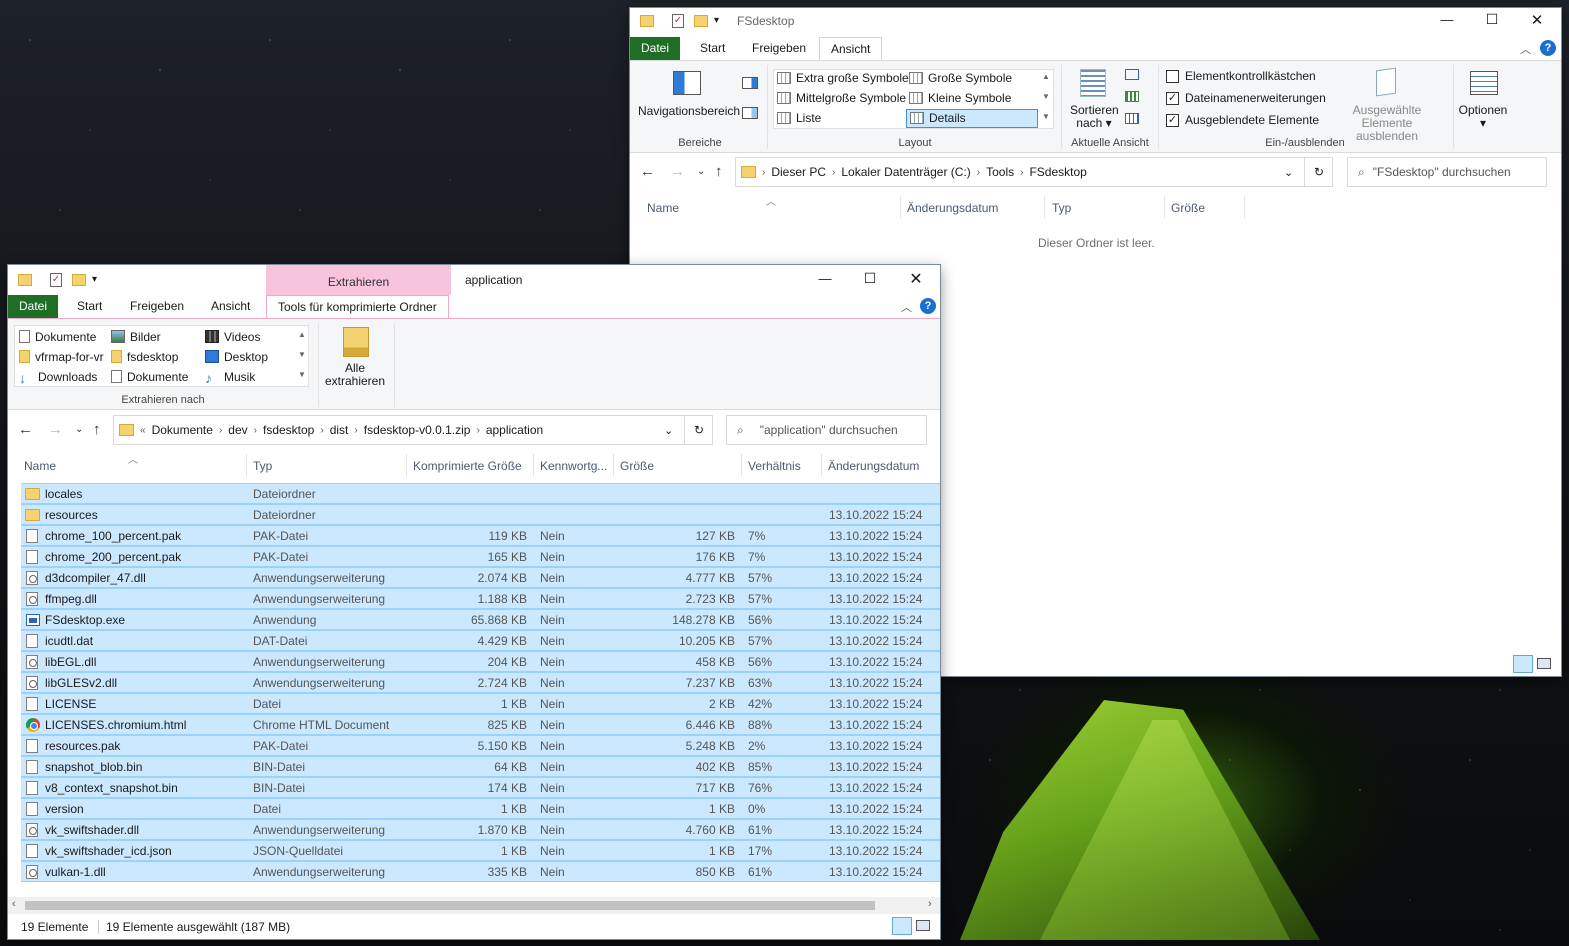 The image size is (1569, 946). I want to click on layout-small-icons: Kleine Symbole, so click(960, 98).